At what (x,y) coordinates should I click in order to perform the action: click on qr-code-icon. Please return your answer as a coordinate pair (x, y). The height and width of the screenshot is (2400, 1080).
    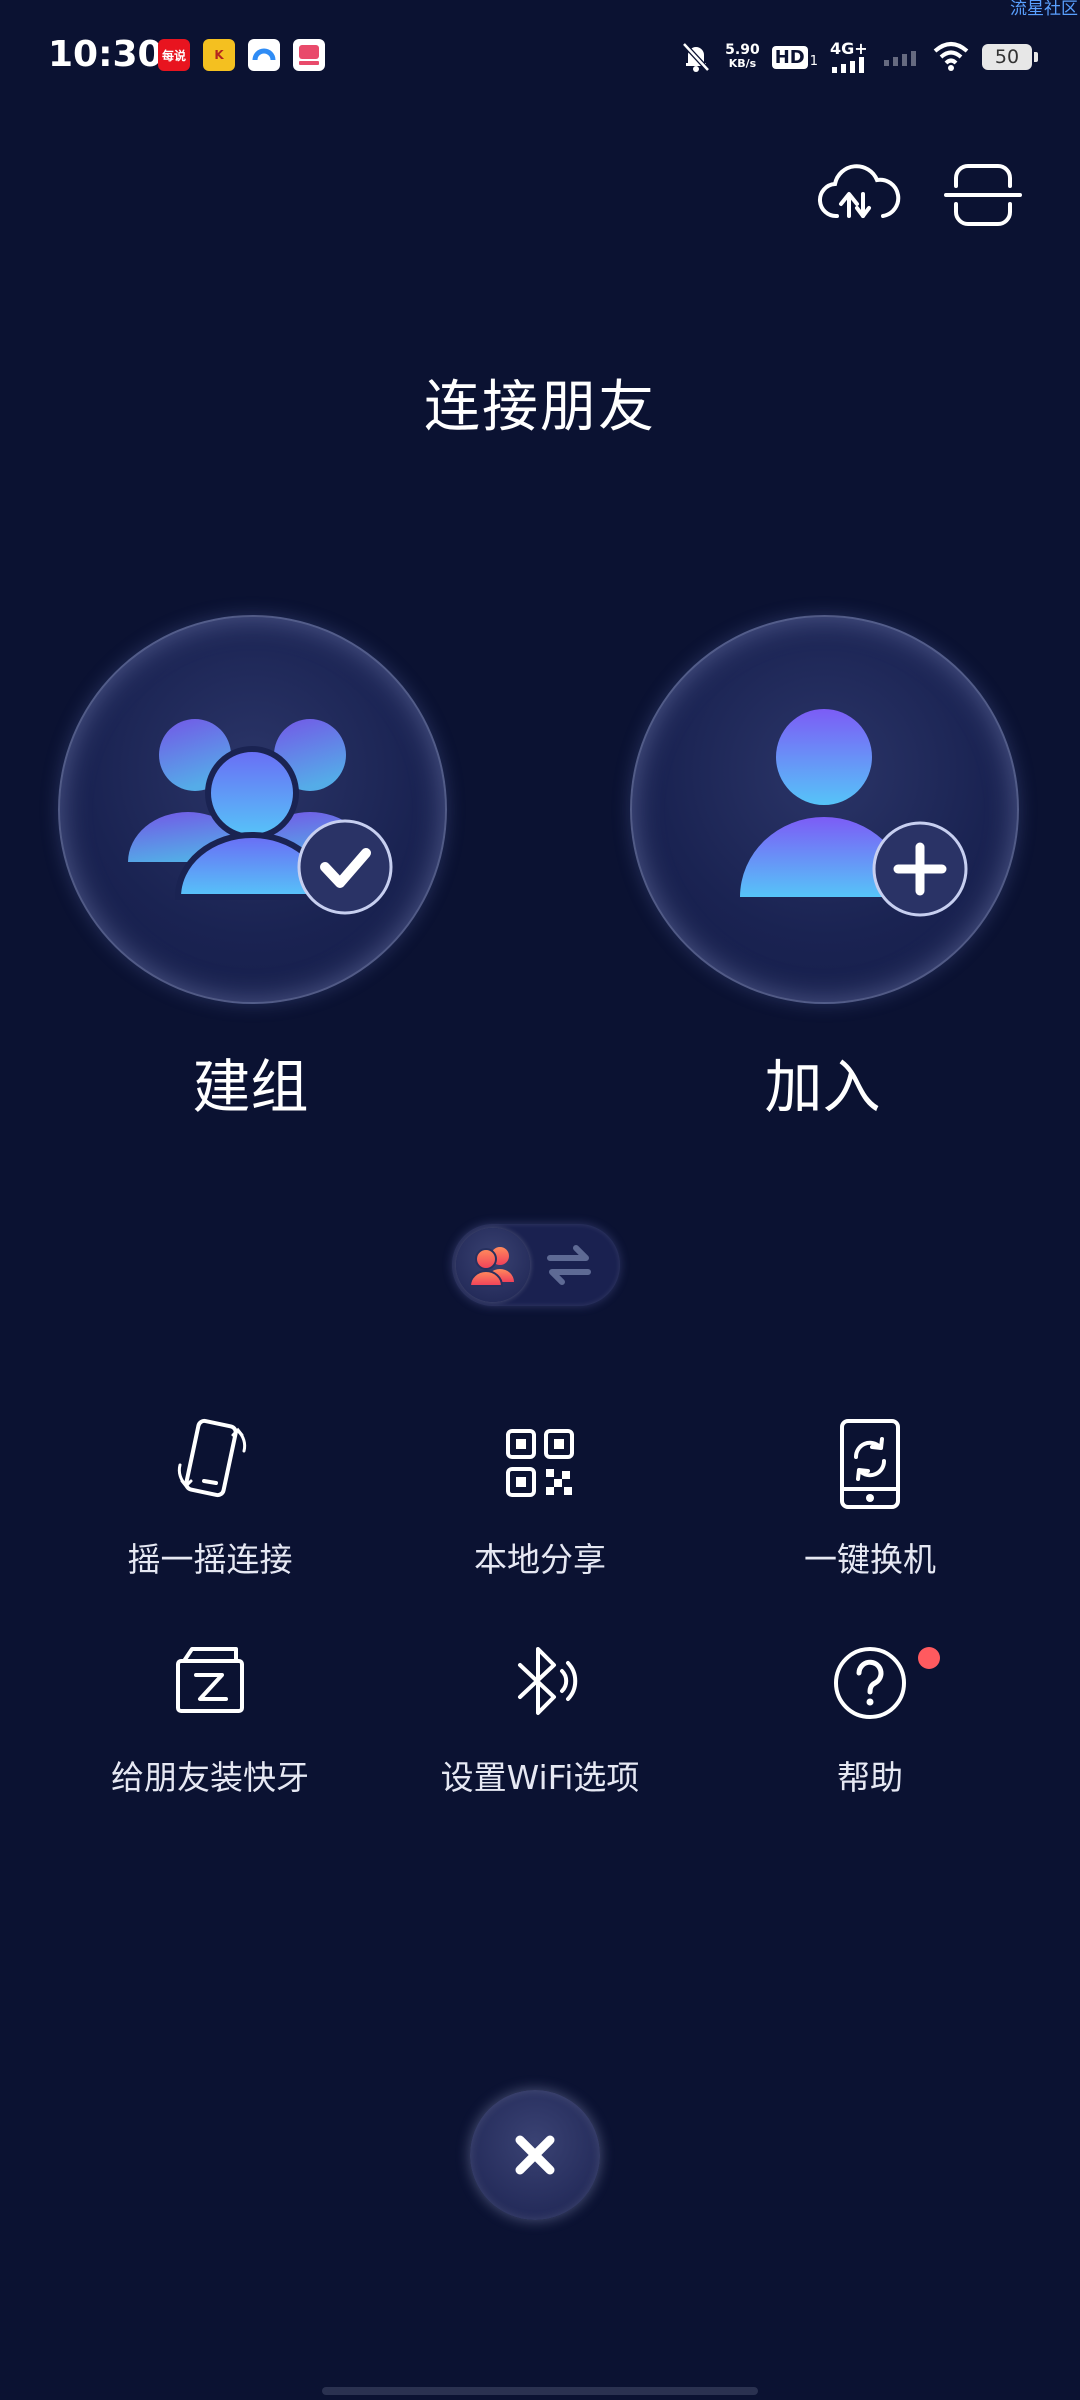
    Looking at the image, I should click on (540, 1463).